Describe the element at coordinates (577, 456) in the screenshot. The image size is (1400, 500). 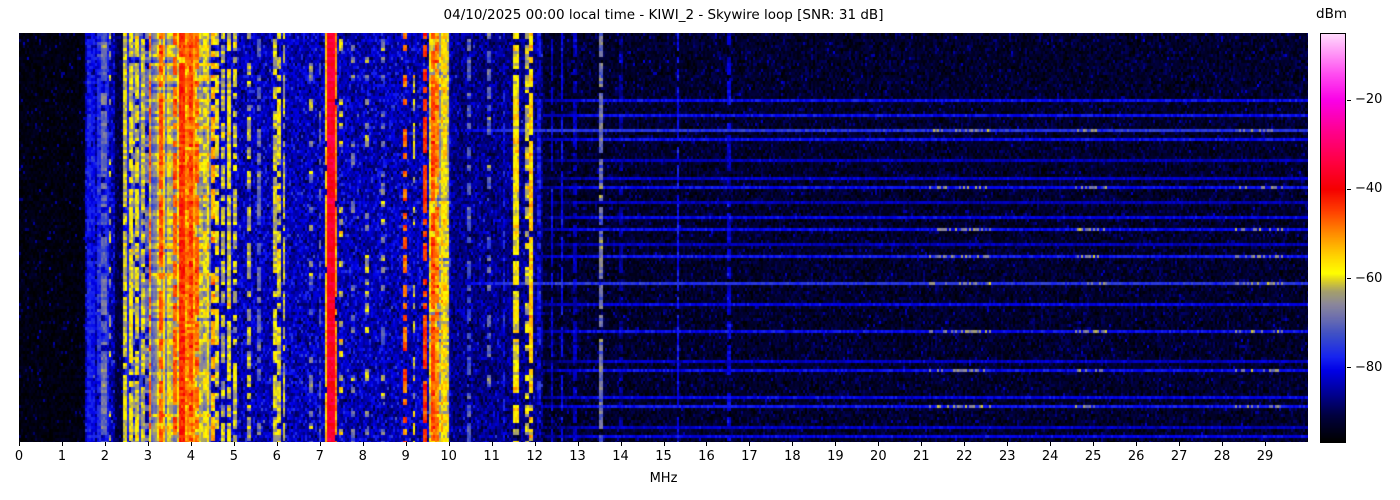
I see `x-tick-label: 13` at that location.